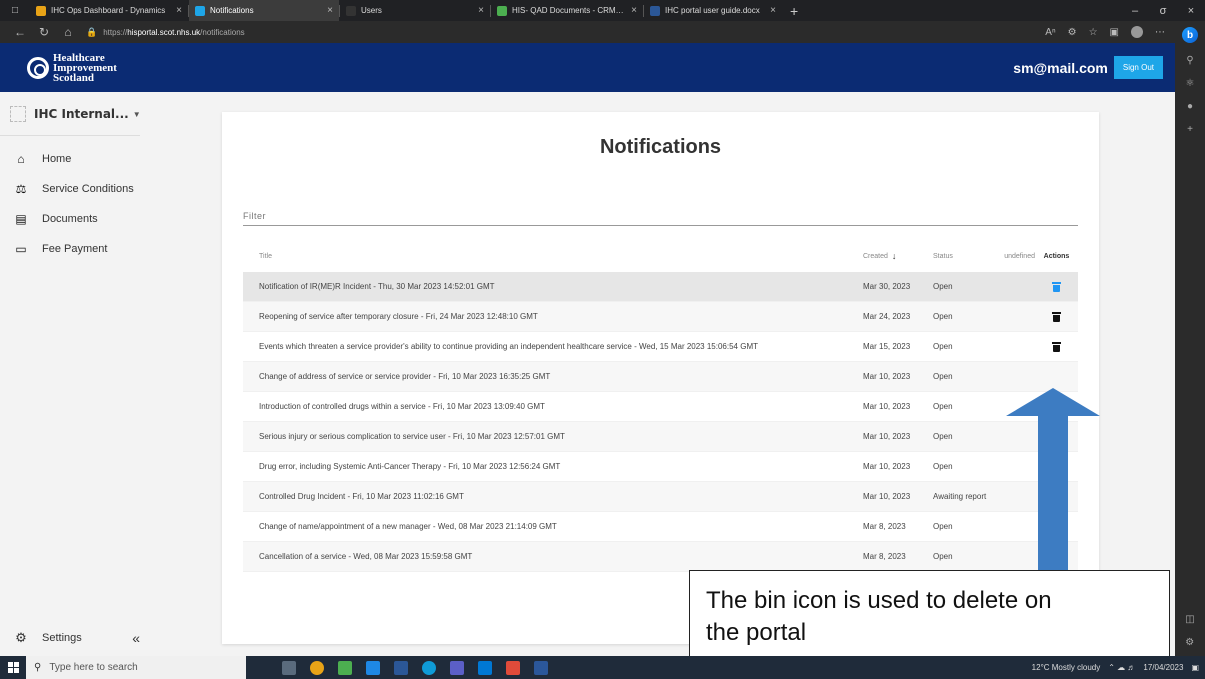 This screenshot has height=679, width=1205. I want to click on status-text: Open, so click(943, 346).